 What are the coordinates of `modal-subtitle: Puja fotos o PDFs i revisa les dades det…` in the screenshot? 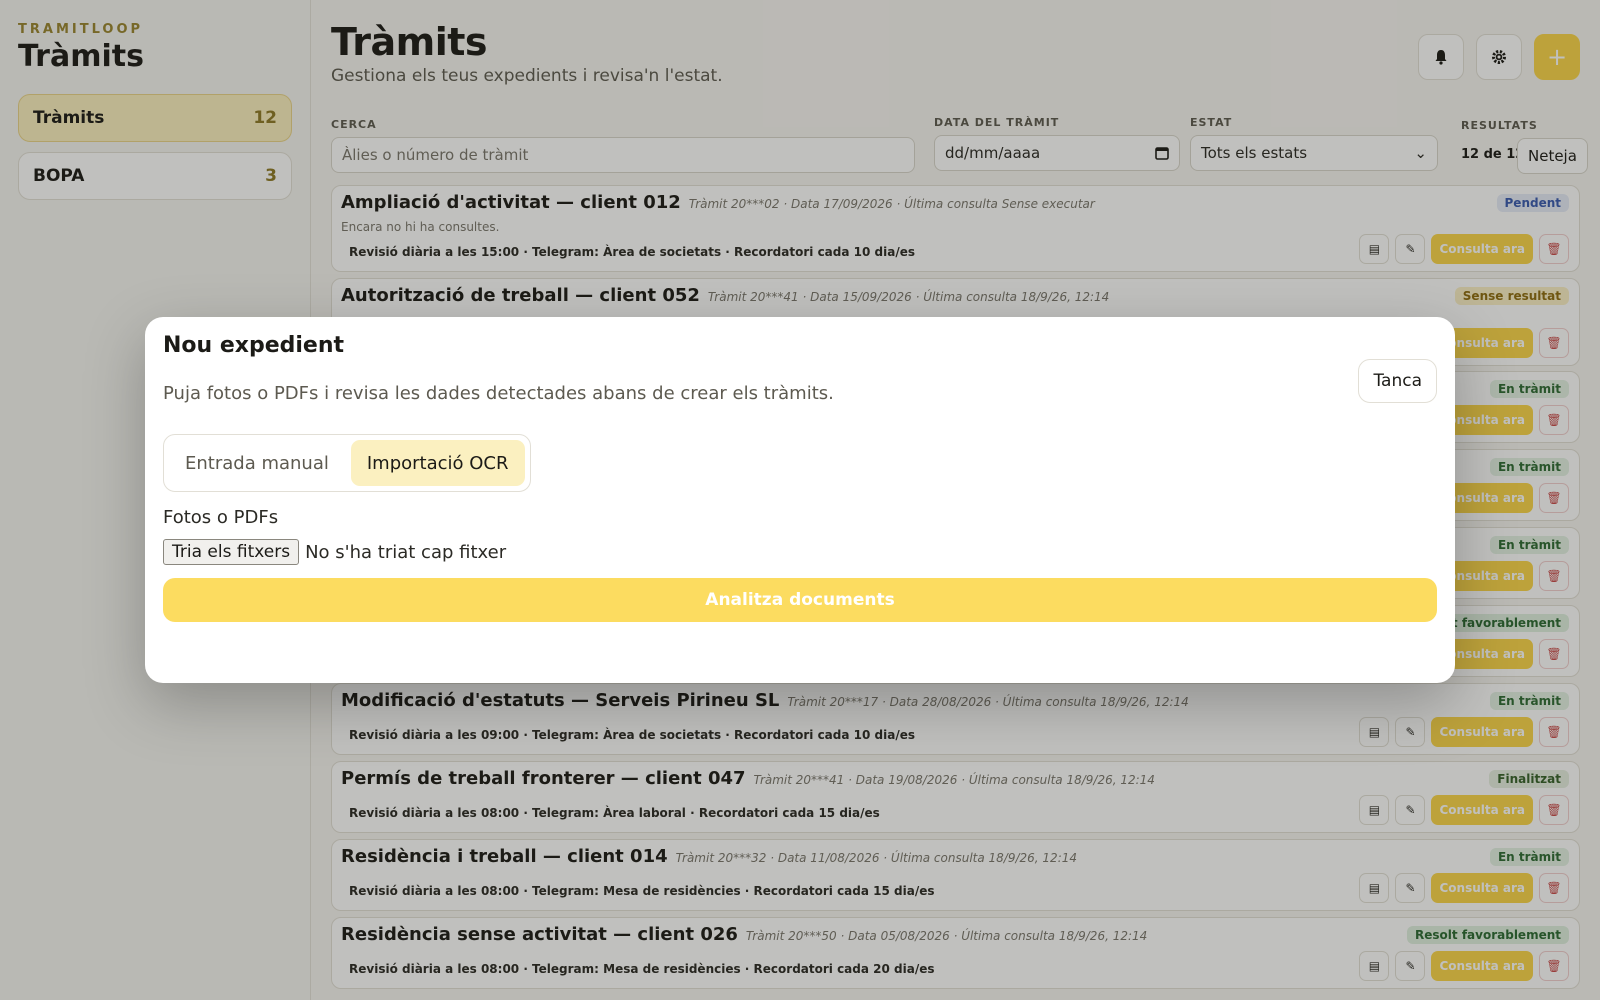 It's located at (498, 393).